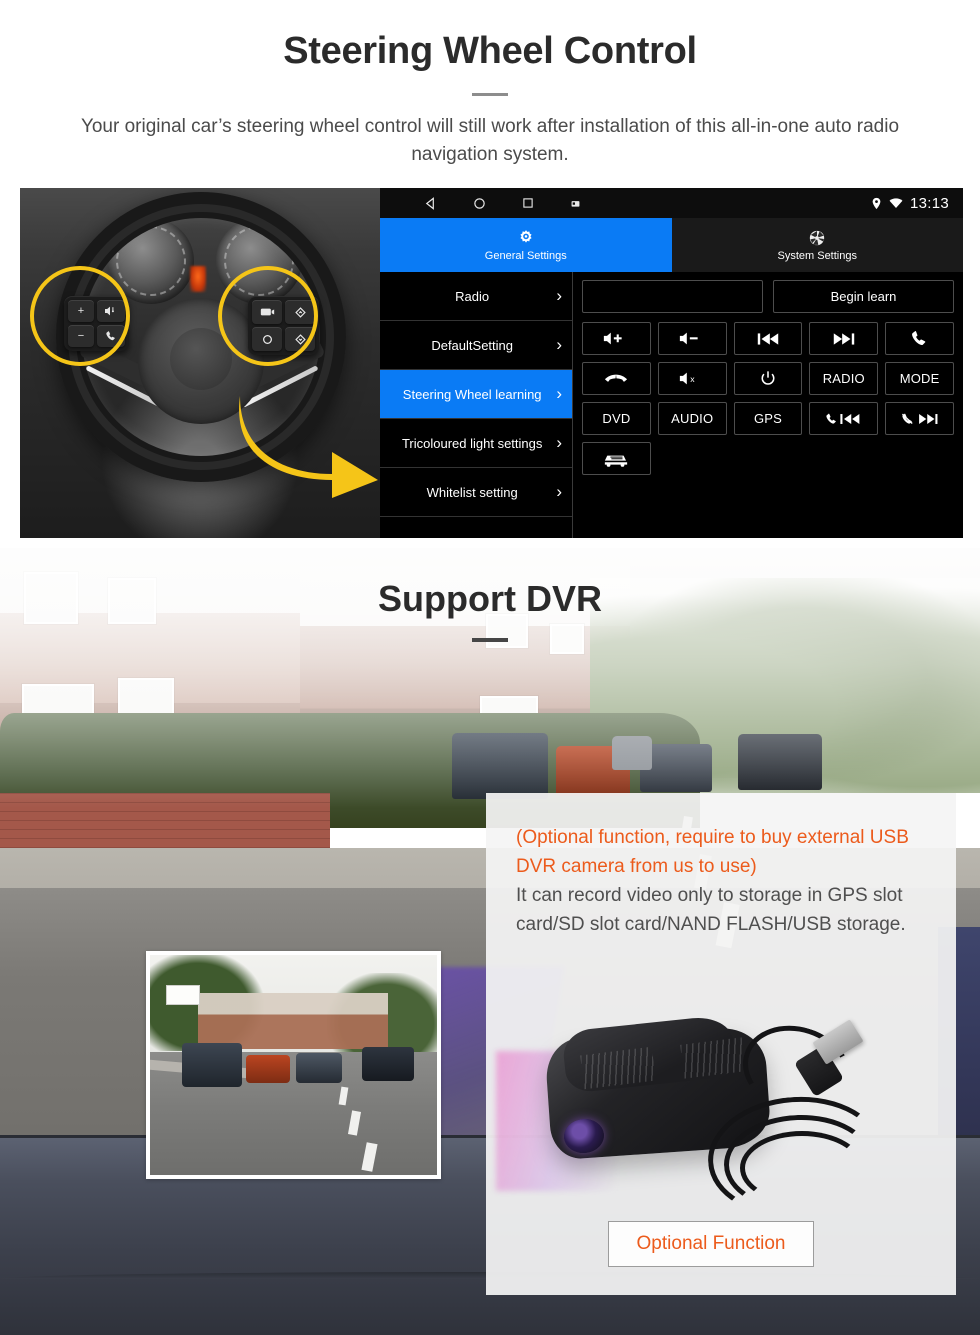 The image size is (980, 1335). Describe the element at coordinates (929, 203) in the screenshot. I see `status-bar-time: 13:13` at that location.